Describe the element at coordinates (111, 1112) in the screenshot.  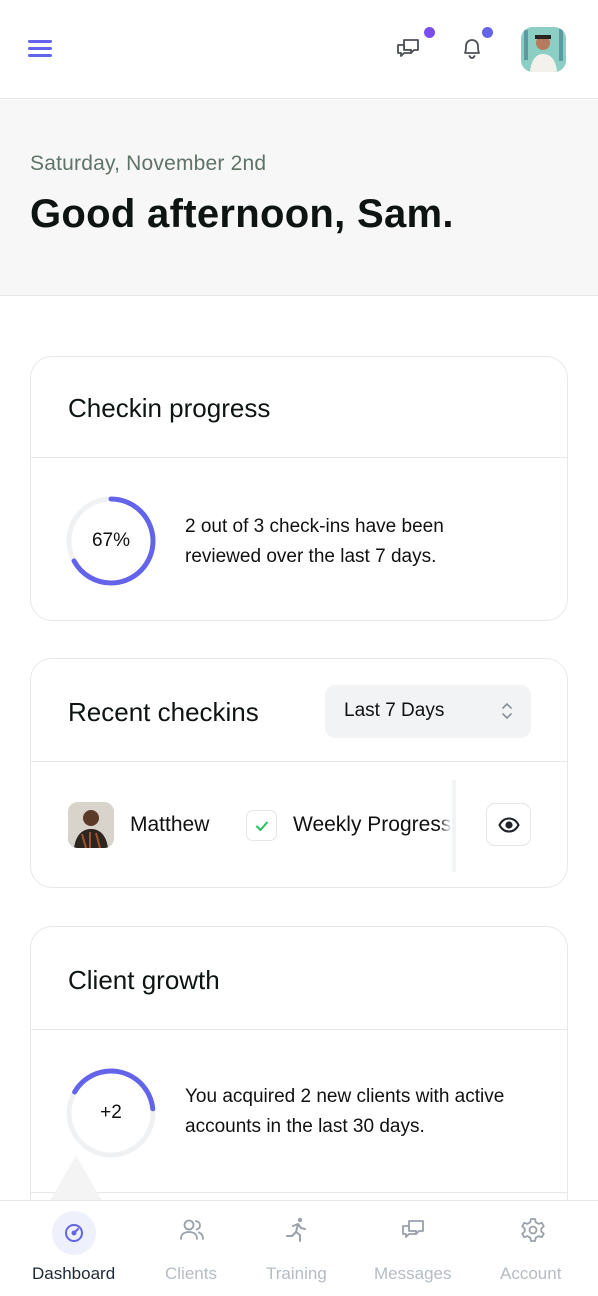
I see `client-growth-count: +2` at that location.